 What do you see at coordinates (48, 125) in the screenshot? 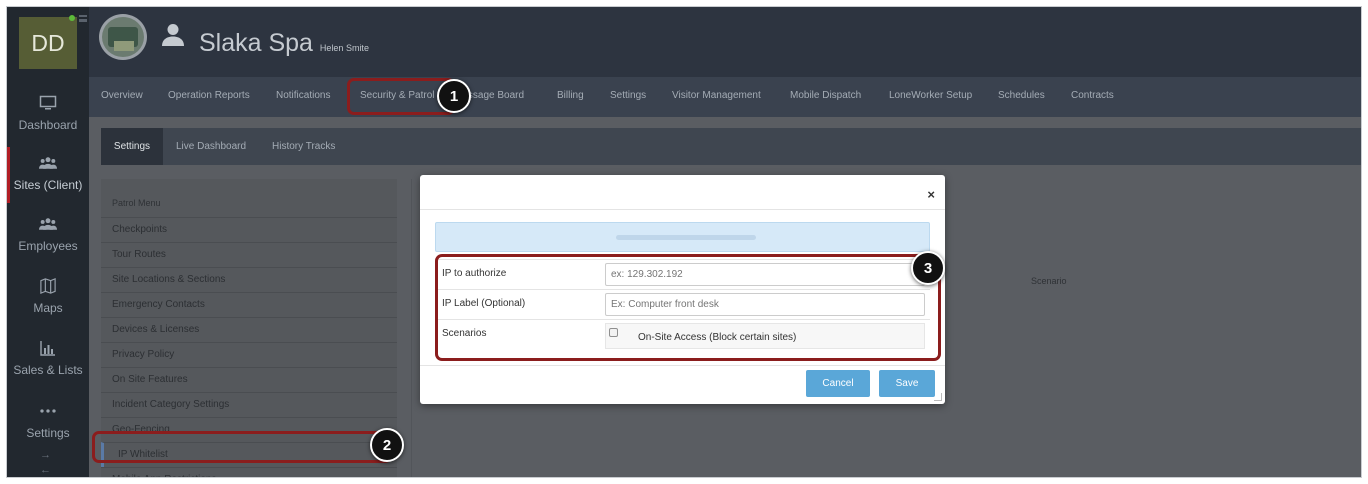
I see `rail-item-label: Dashboard` at bounding box center [48, 125].